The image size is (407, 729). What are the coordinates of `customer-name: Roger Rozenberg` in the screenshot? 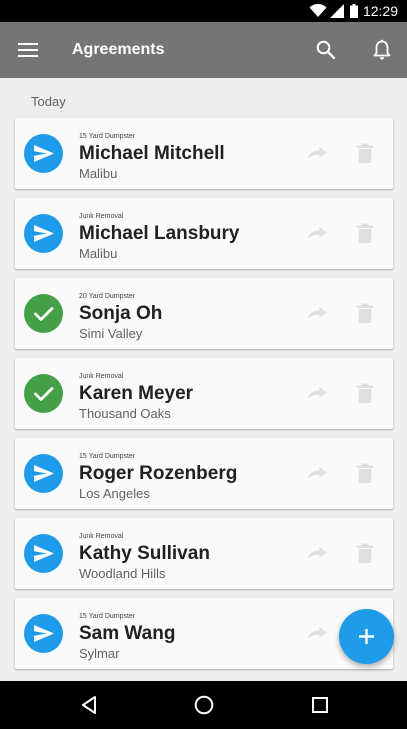 It's located at (158, 473).